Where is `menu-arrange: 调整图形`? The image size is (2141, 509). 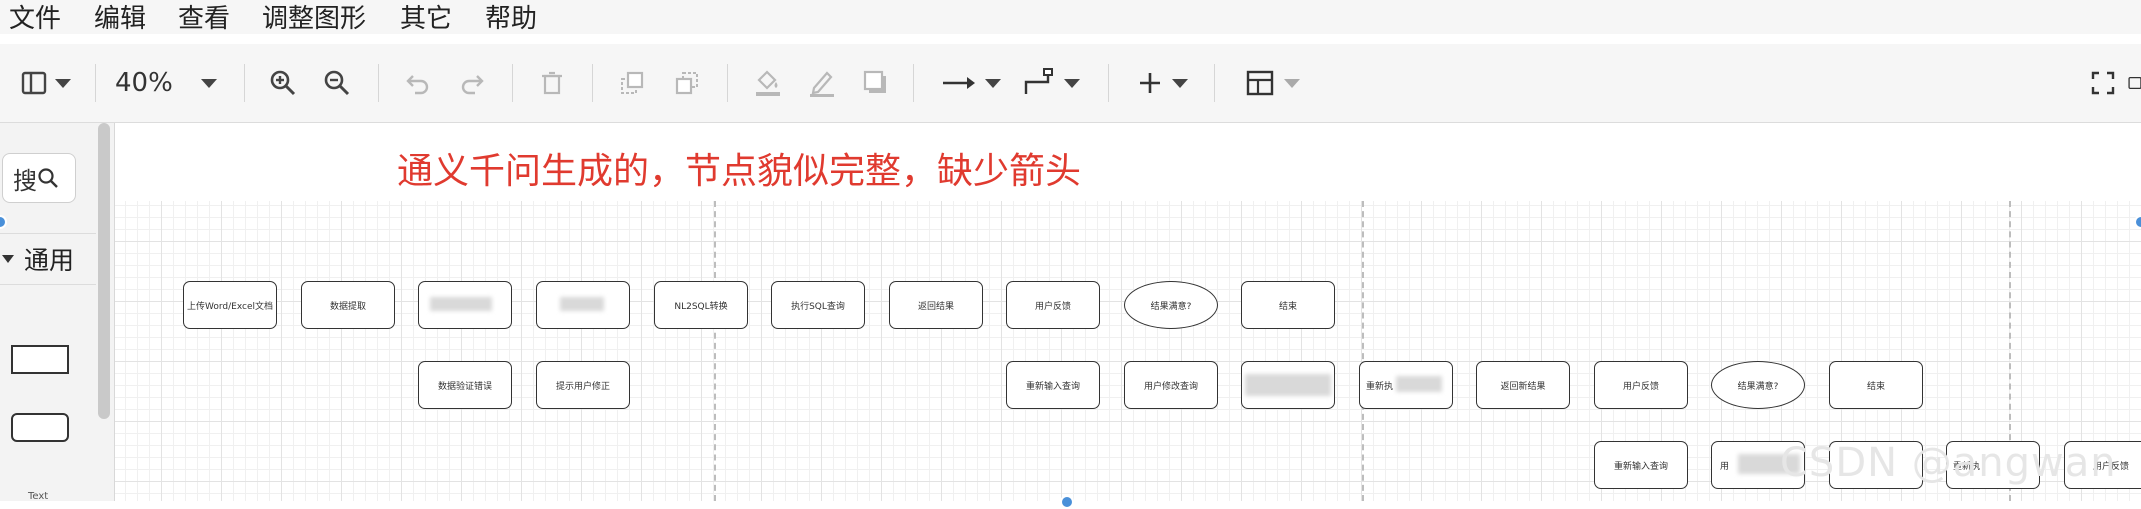
menu-arrange: 调整图形 is located at coordinates (314, 17).